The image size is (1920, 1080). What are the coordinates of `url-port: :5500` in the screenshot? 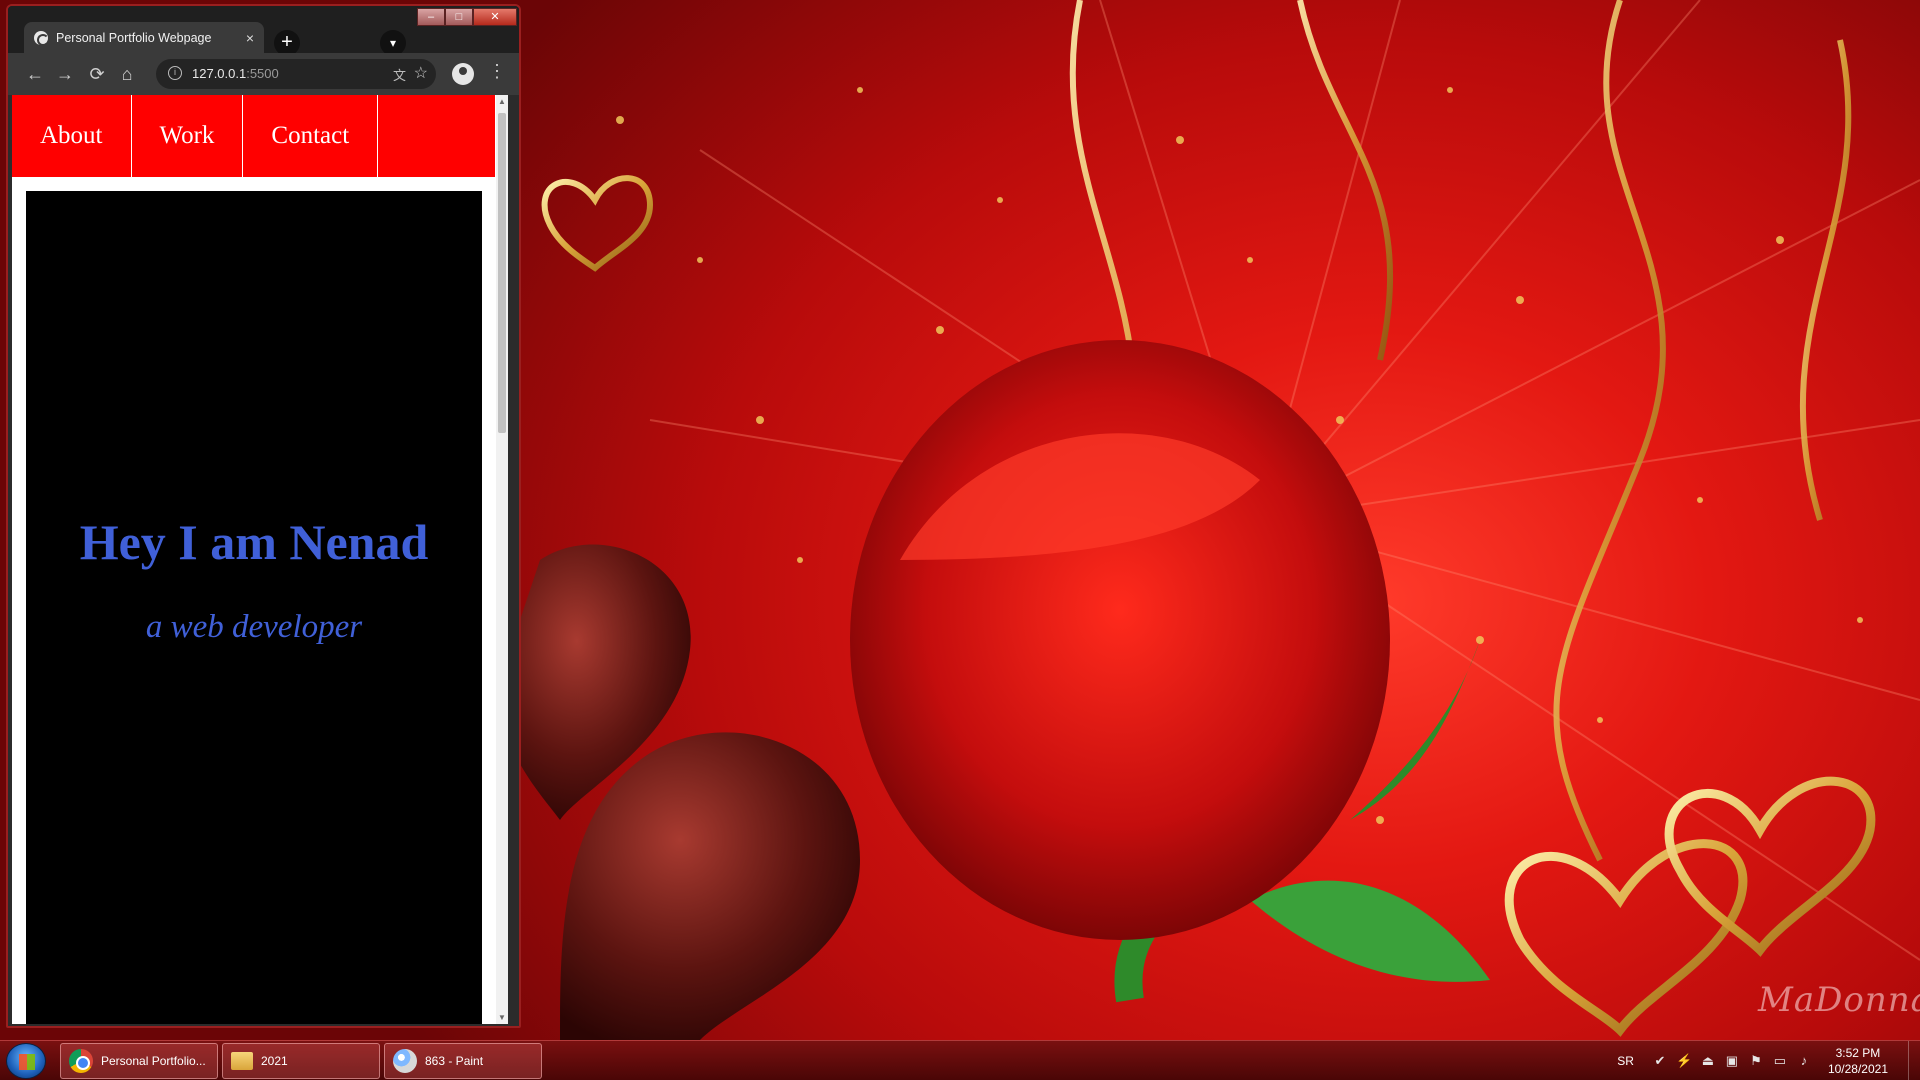 It's located at (262, 73).